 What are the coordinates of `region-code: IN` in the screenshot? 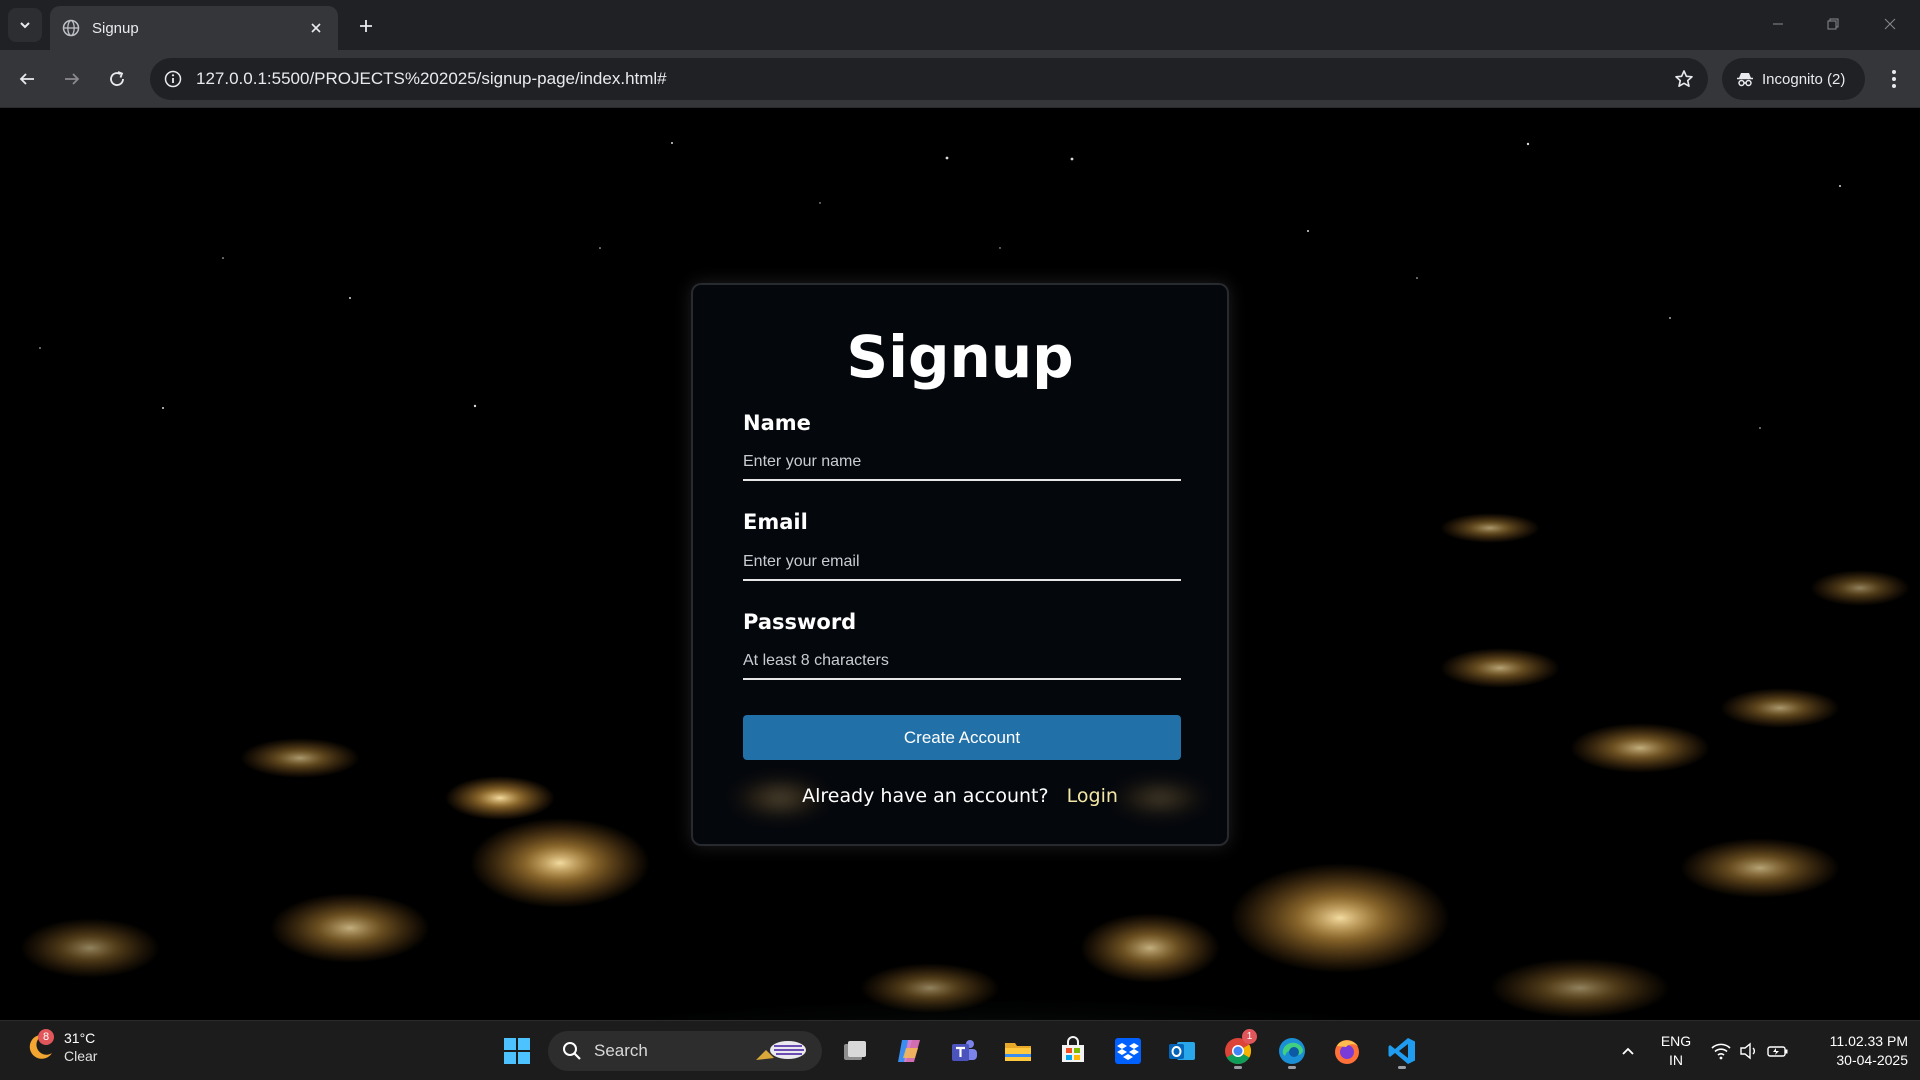 It's located at (1676, 1060).